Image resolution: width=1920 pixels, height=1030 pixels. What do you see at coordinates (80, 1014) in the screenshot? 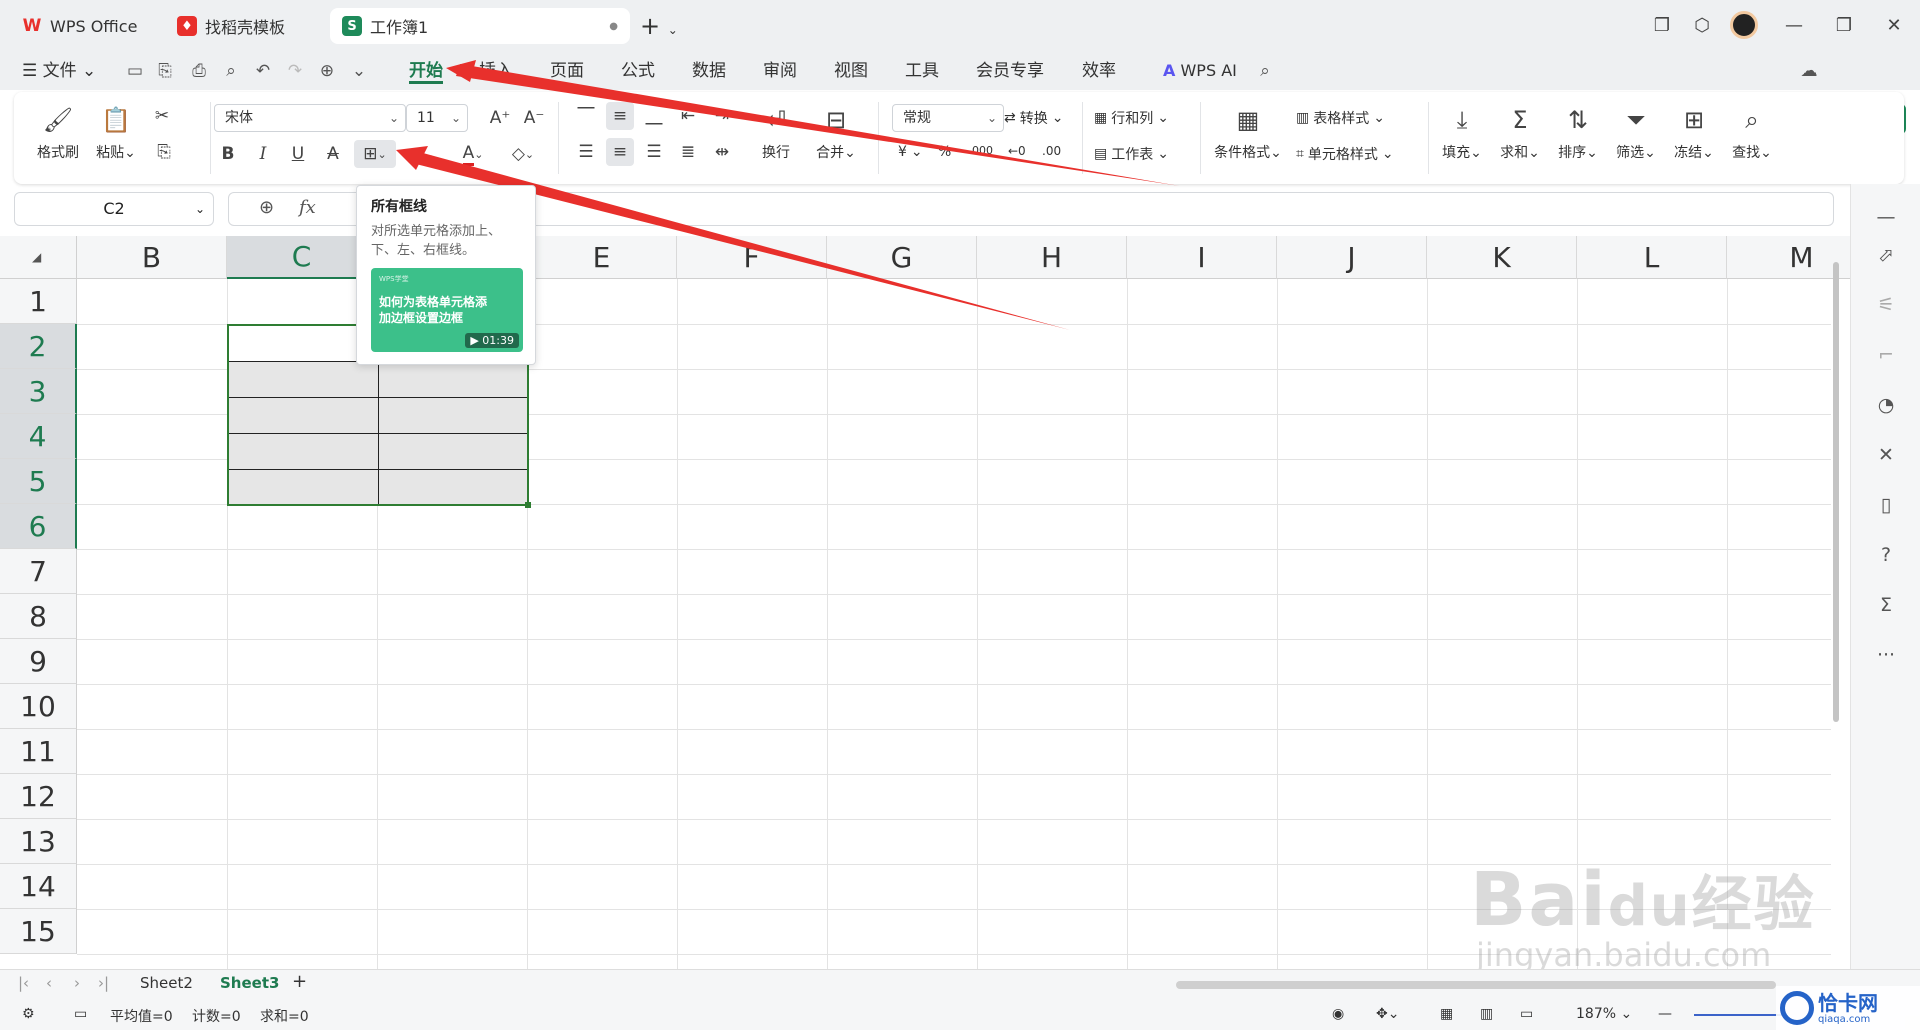
I see `note-icon: ▭` at bounding box center [80, 1014].